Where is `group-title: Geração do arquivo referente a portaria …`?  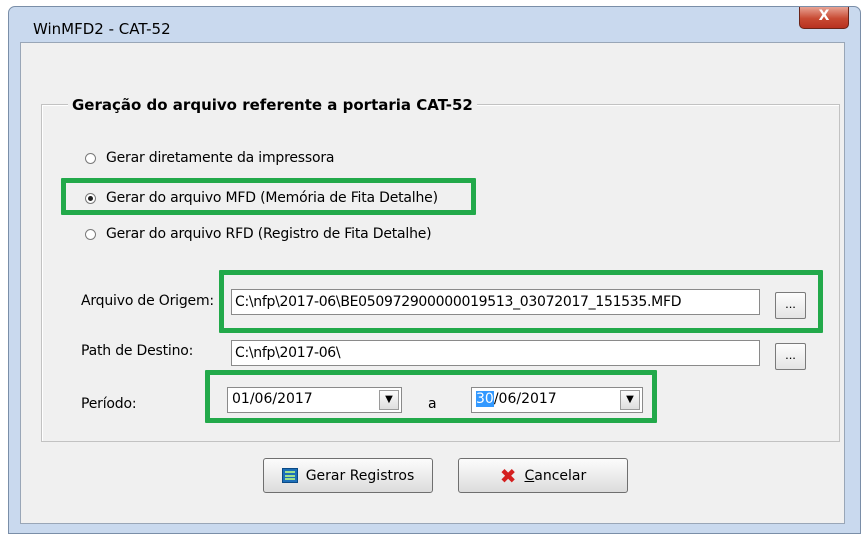 group-title: Geração do arquivo referente a portaria … is located at coordinates (272, 105).